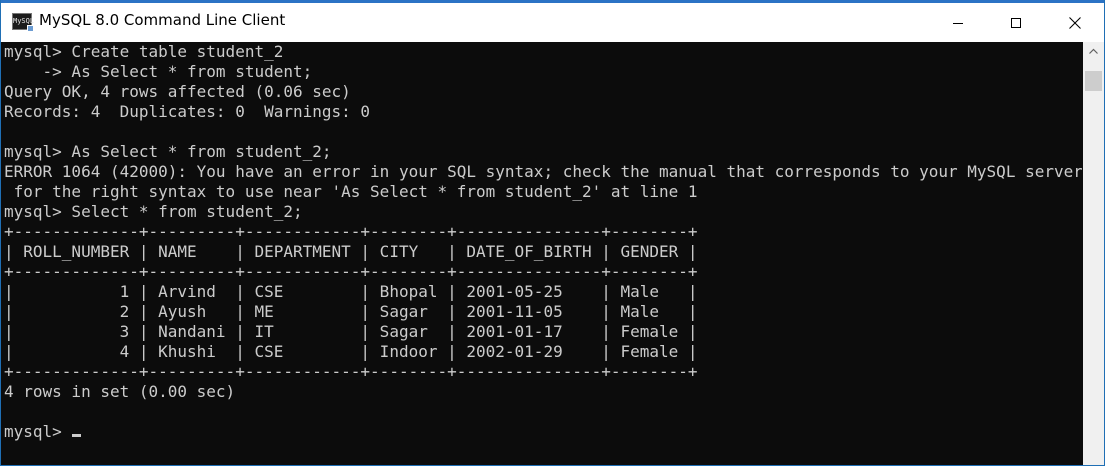  Describe the element at coordinates (187, 111) in the screenshot. I see `console-line: Records: 4 Duplicates: 0 Warnings: 0` at that location.